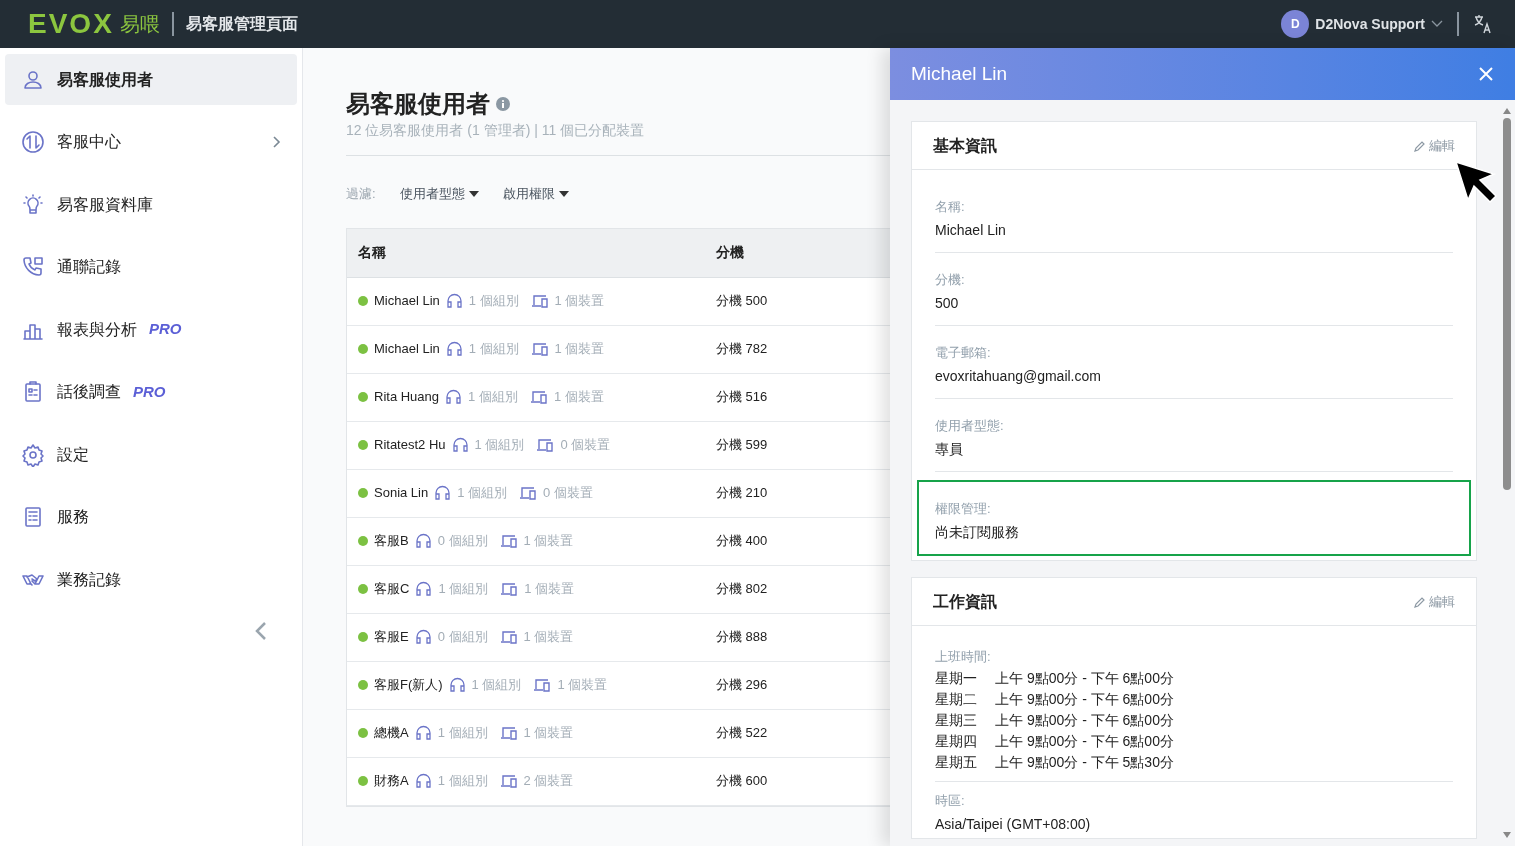  Describe the element at coordinates (742, 397) in the screenshot. I see `extension-cell-text: 分機 516` at that location.